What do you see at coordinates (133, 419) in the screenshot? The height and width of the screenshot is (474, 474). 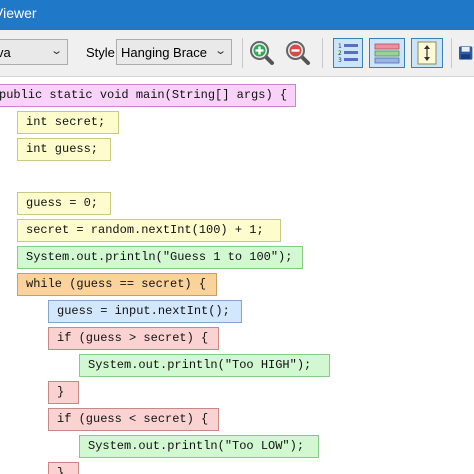 I see `code-block: if (guess < secret) {` at bounding box center [133, 419].